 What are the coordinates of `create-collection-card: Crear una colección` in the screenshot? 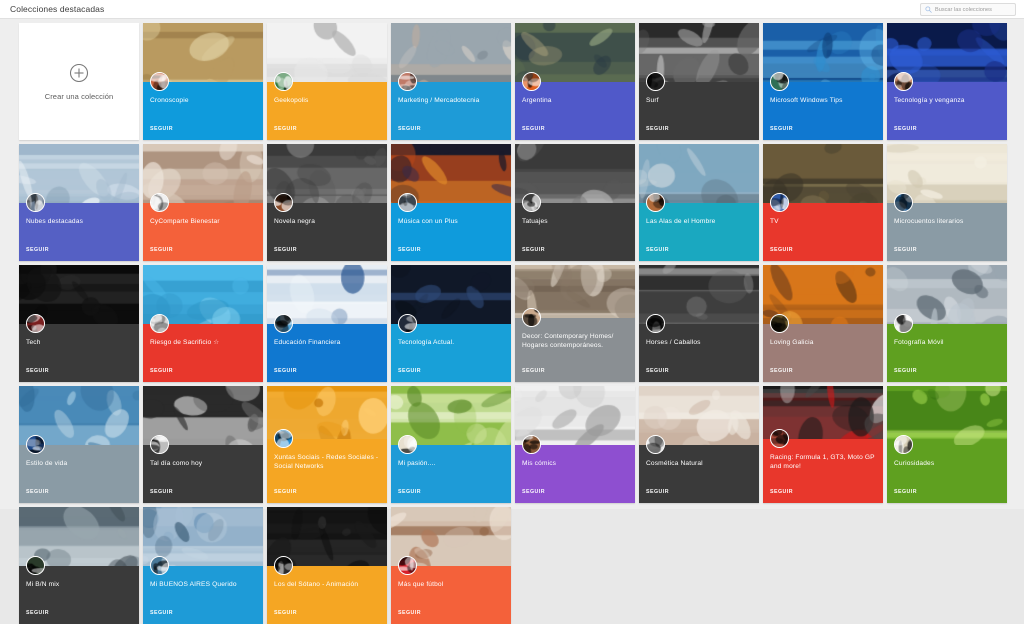 It's located at (79, 81).